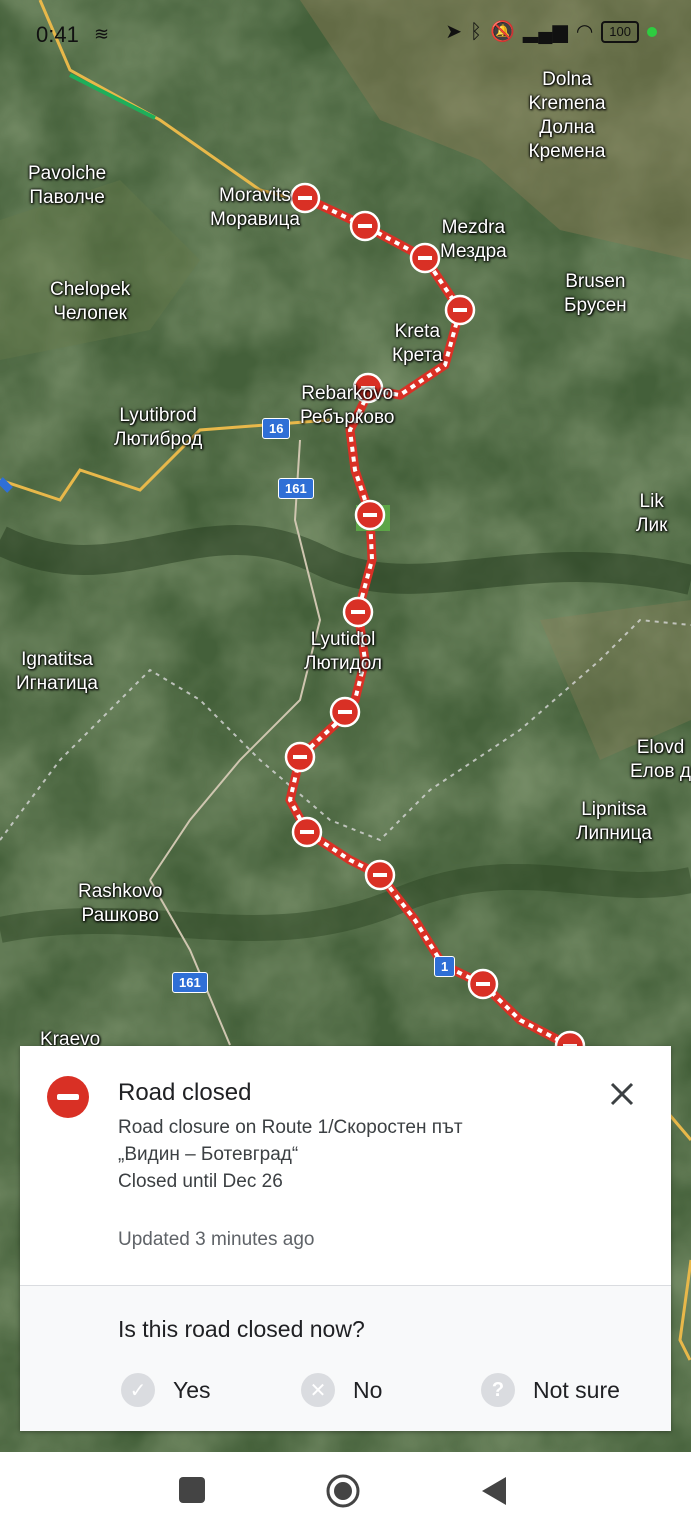 This screenshot has width=691, height=1536. Describe the element at coordinates (290, 1127) in the screenshot. I see `closure-route-name: Road closure on Route 1/Скоростен път` at that location.